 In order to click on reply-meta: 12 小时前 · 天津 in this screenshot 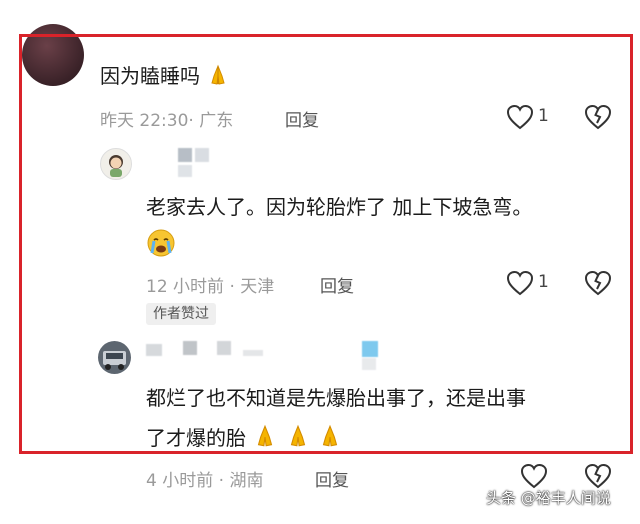, I will do `click(210, 284)`.